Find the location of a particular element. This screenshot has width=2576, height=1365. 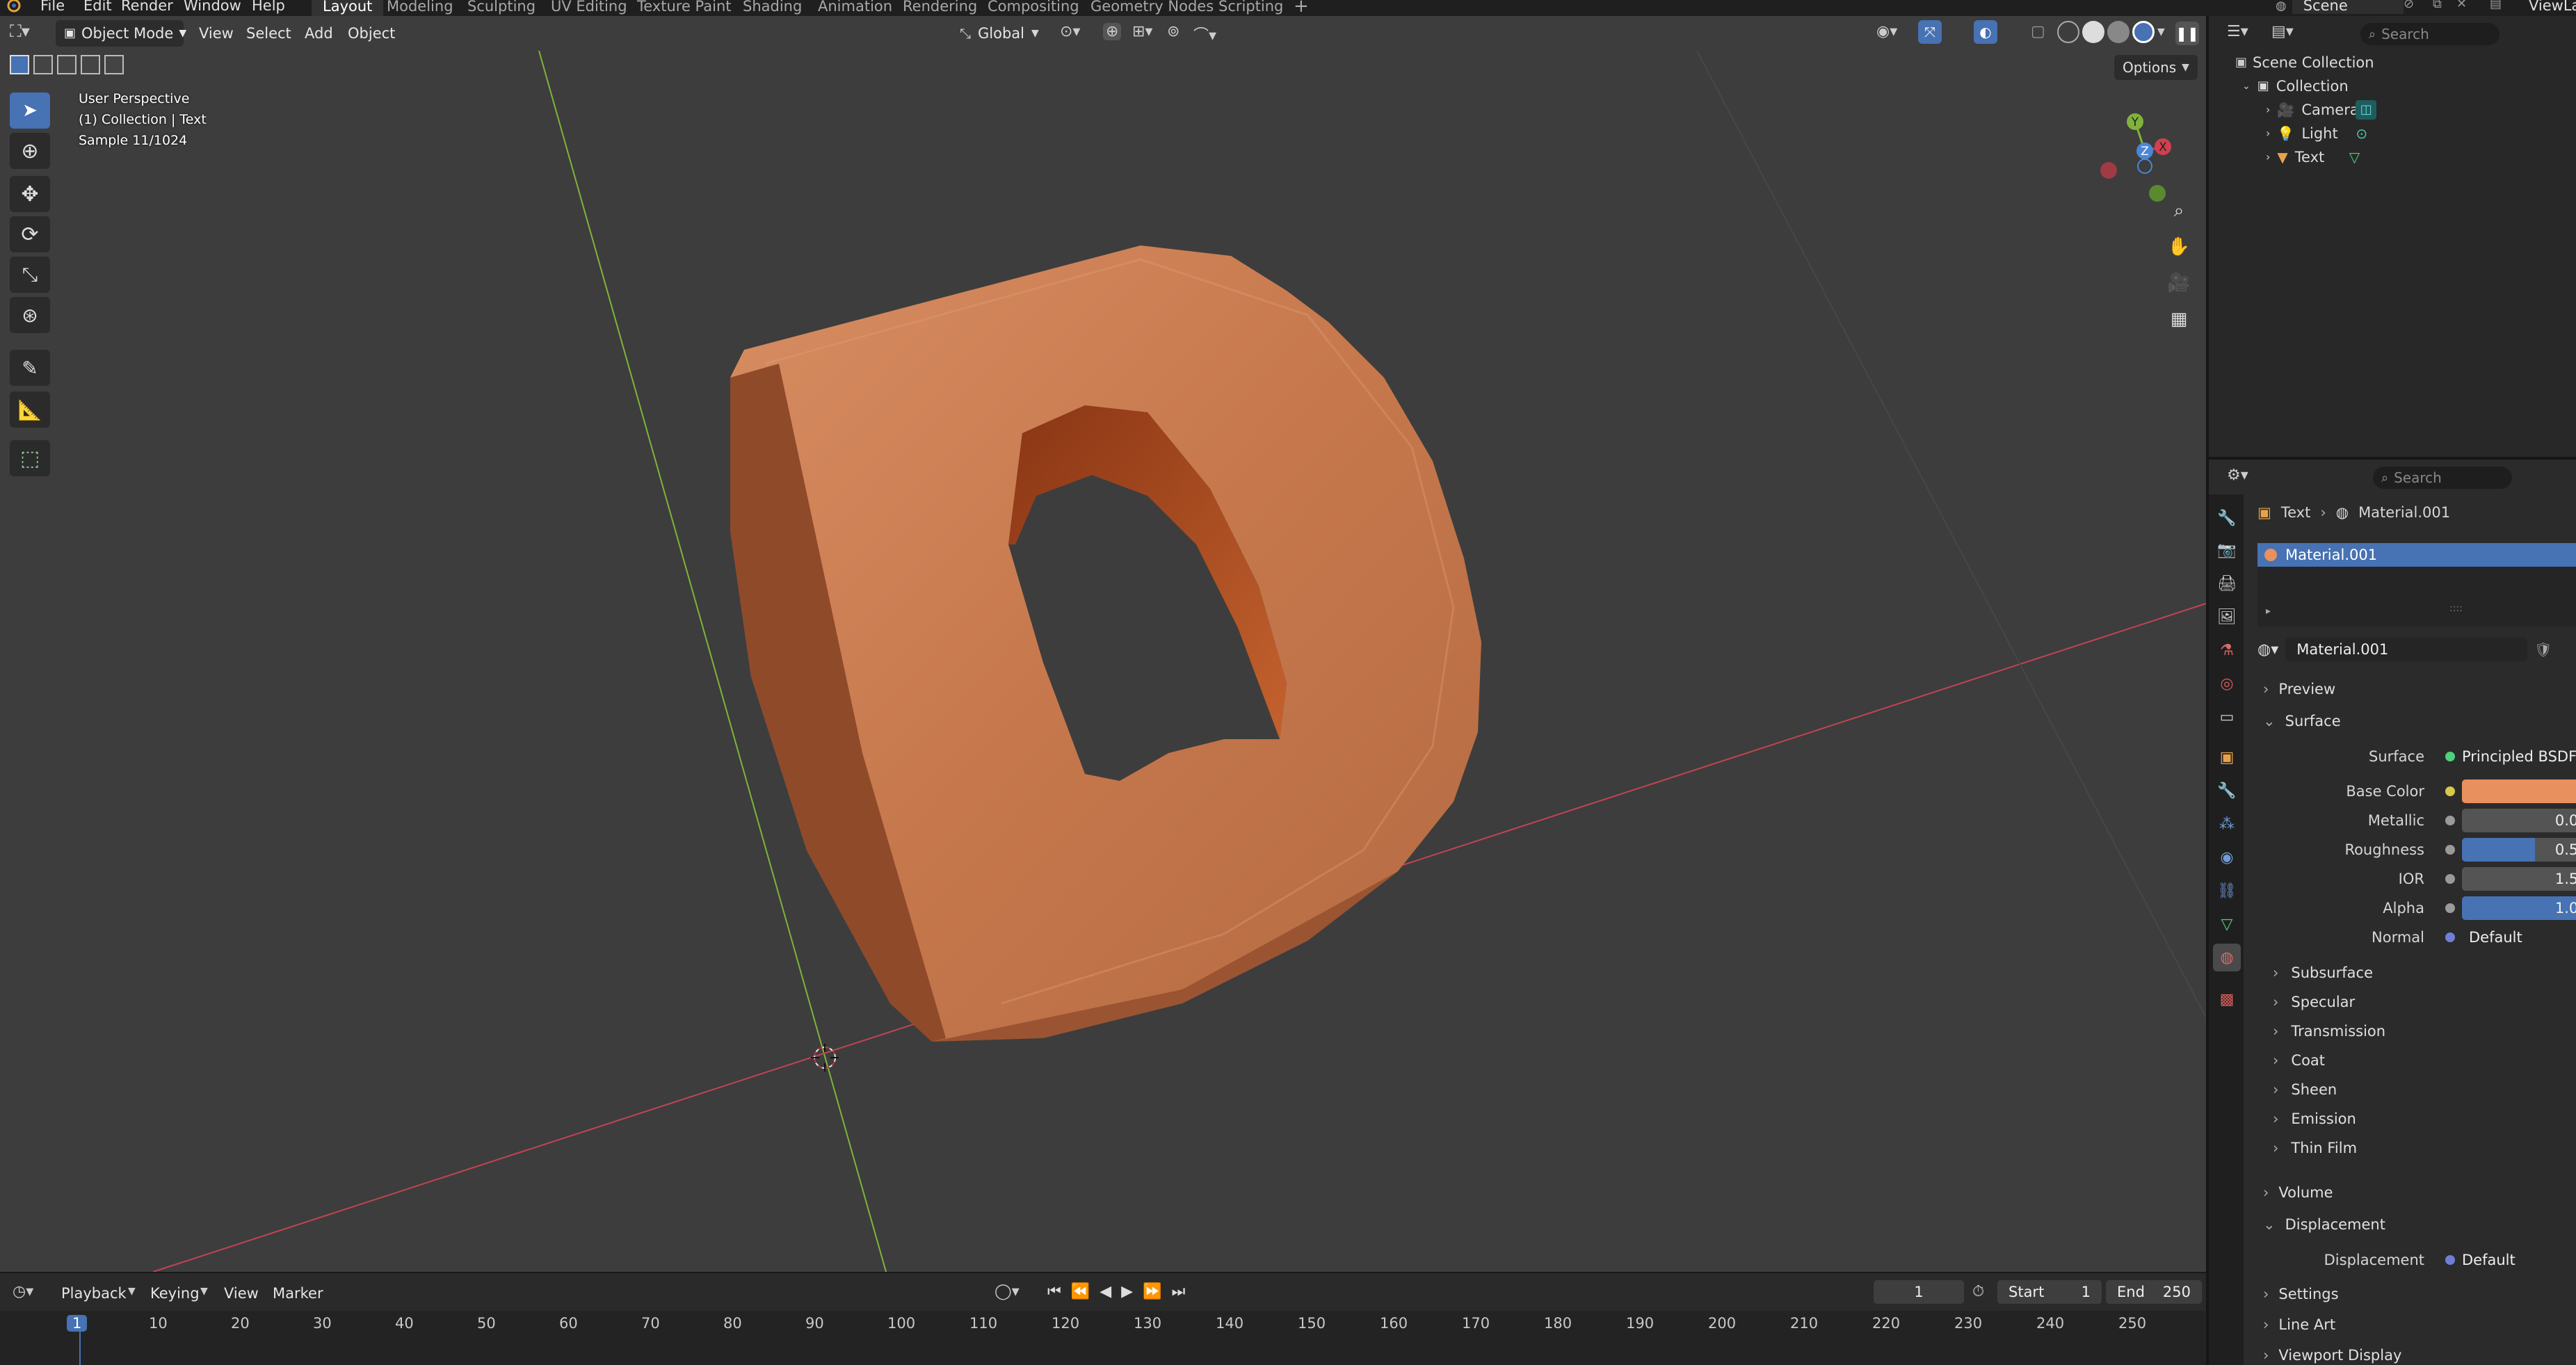

tab-texture-paint: Texture Paint is located at coordinates (684, 8).